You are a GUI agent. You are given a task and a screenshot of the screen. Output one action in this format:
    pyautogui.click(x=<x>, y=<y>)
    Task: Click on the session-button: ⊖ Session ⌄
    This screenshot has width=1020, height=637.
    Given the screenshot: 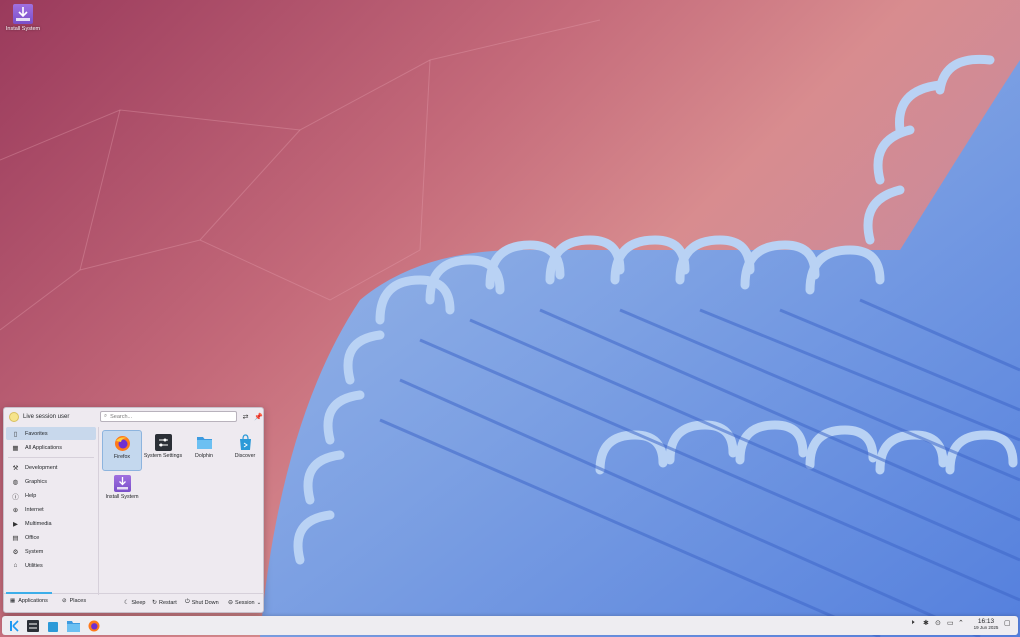 What is the action you would take?
    pyautogui.click(x=245, y=603)
    